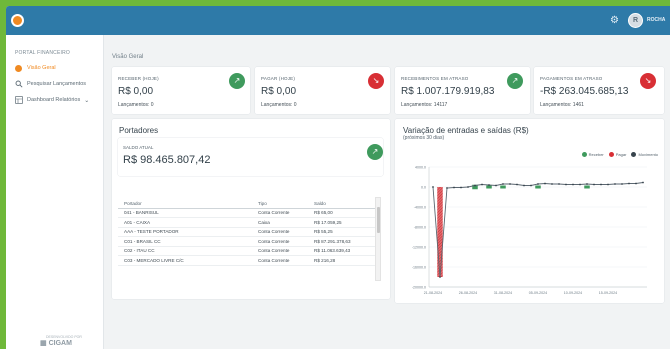 The image size is (670, 349). I want to click on top-bar: ⚙ R ROCHA, so click(338, 20).